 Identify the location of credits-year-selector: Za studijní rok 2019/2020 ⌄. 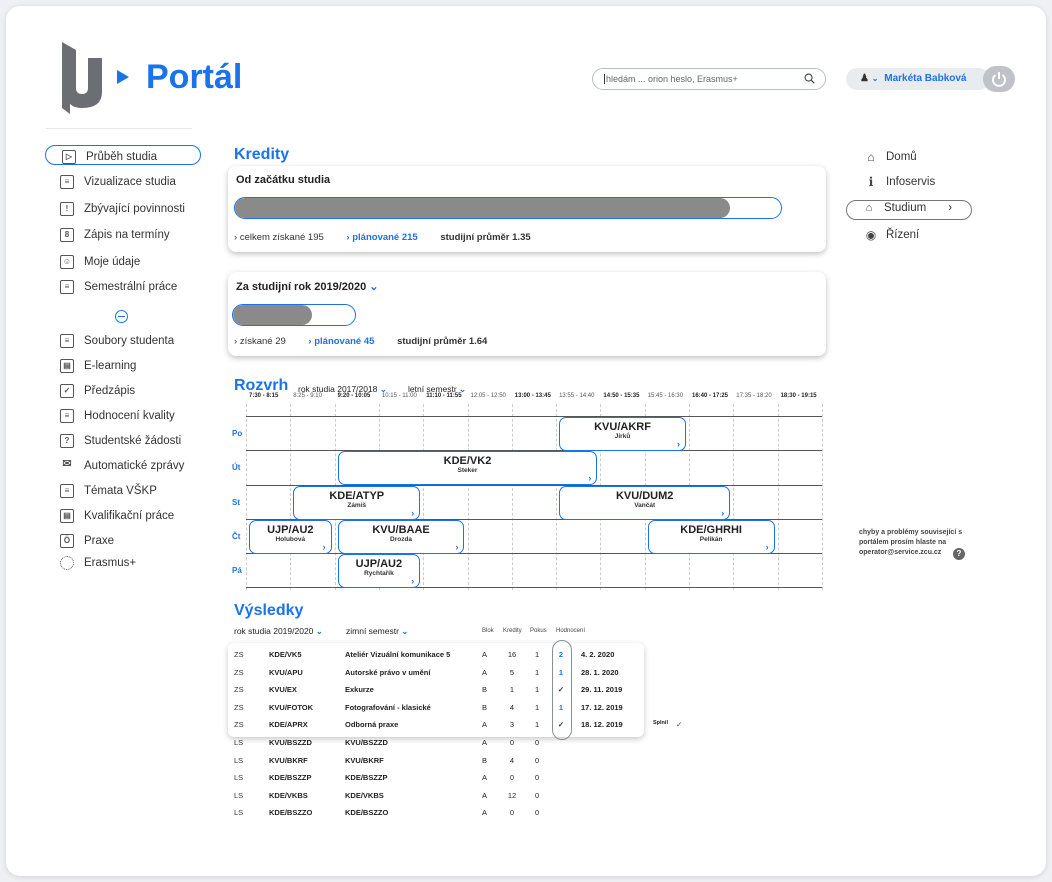
(307, 286).